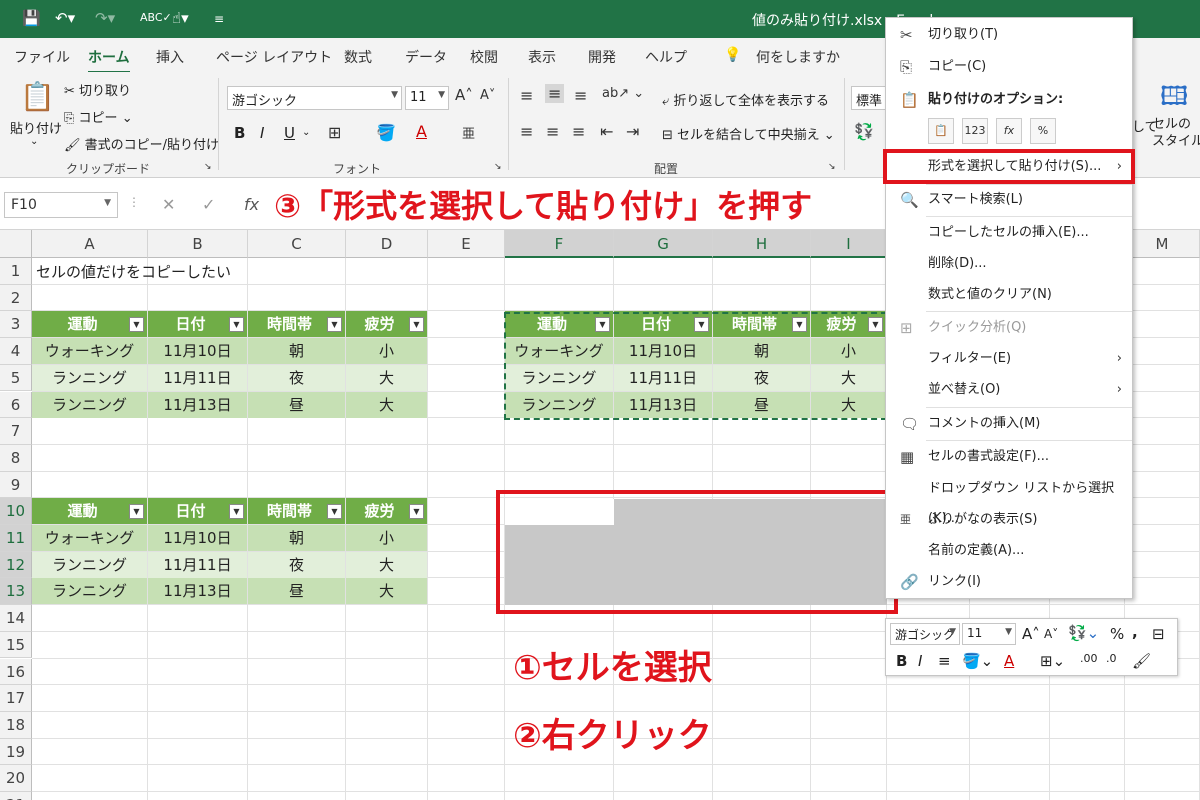 The height and width of the screenshot is (800, 1200). Describe the element at coordinates (869, 98) in the screenshot. I see `number-format-select: 標準` at that location.